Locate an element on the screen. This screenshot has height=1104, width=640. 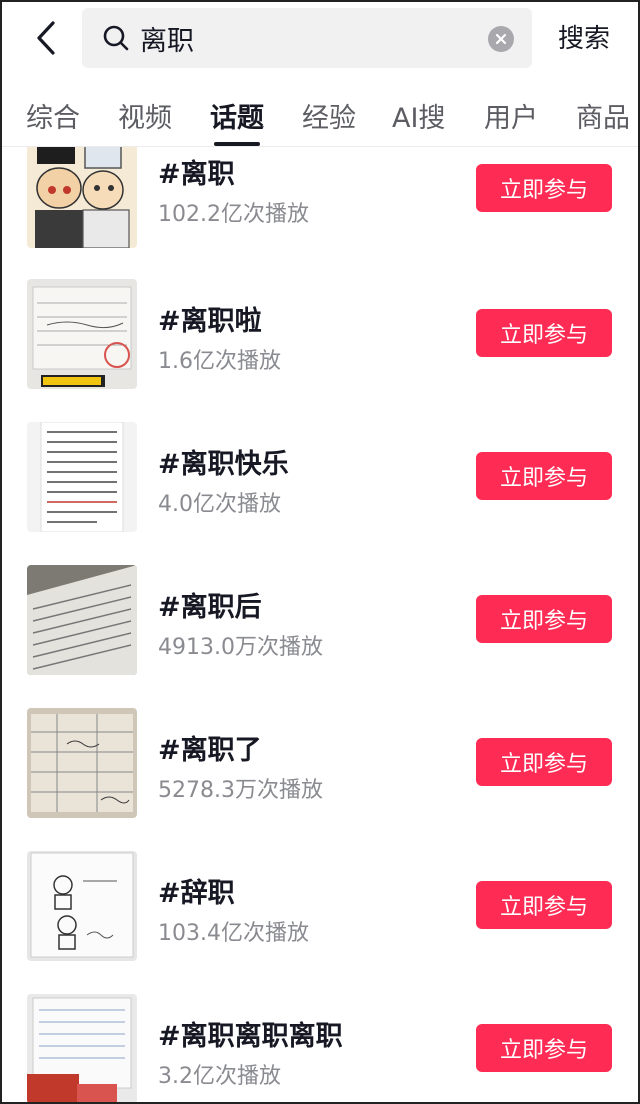
list-item: #辞职 103.4亿次播放 立即参与 is located at coordinates (320, 922).